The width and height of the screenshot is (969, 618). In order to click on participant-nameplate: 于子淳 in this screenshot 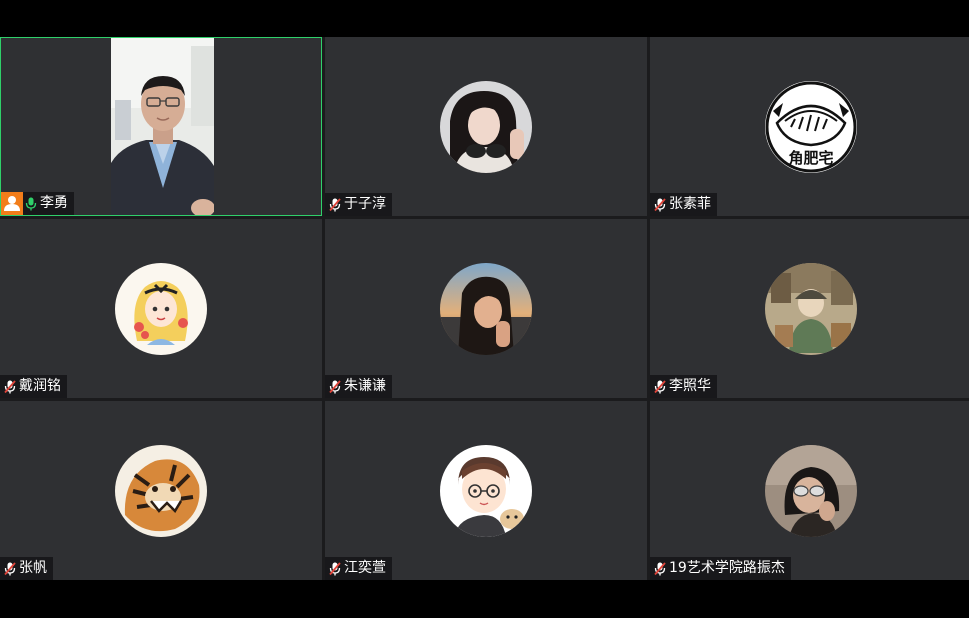, I will do `click(358, 204)`.